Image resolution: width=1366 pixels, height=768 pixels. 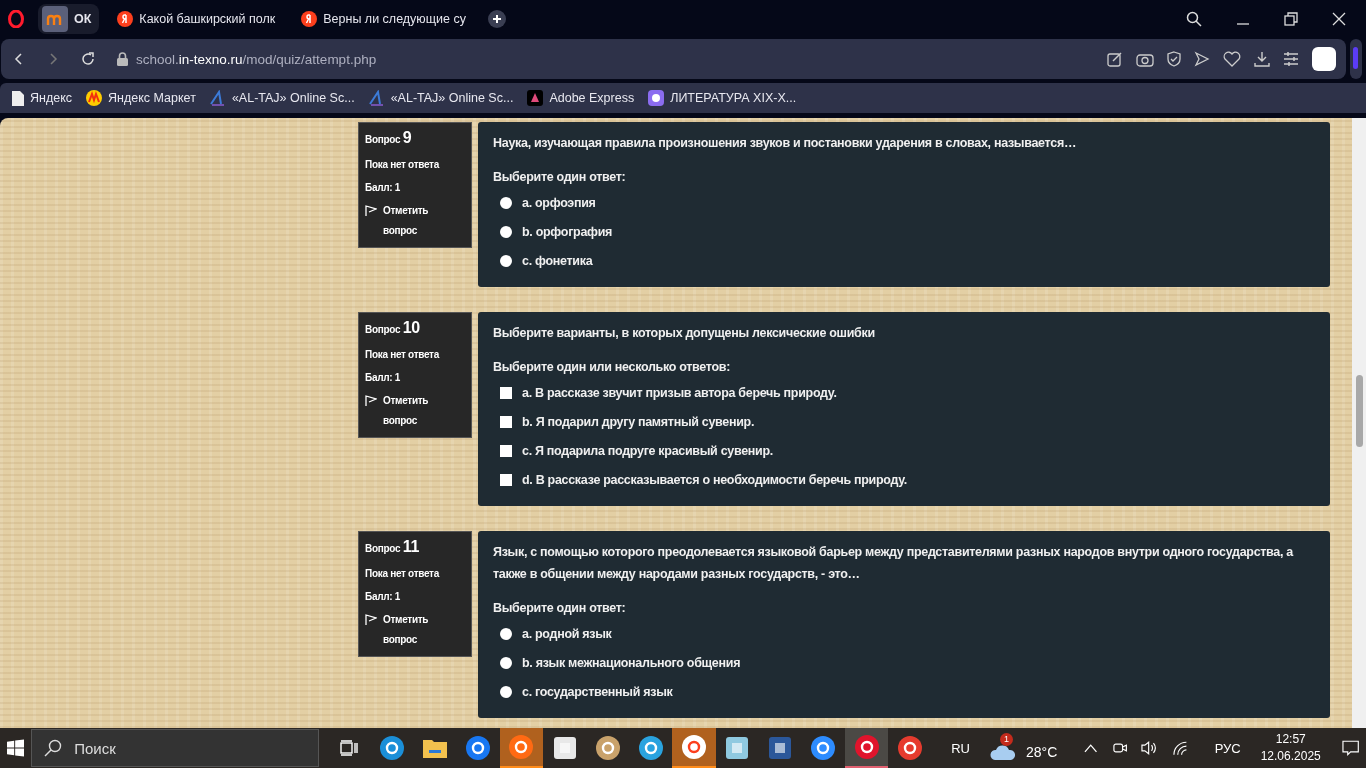 I want to click on scrollbar-thumb, so click(x=1359, y=411).